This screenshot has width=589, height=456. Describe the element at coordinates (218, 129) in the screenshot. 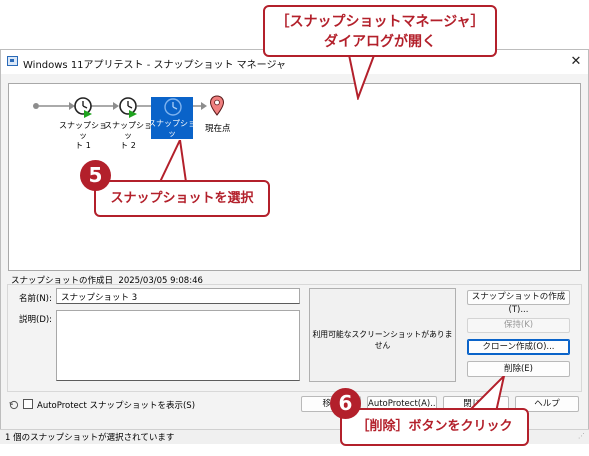

I see `current-state-label: 現在点` at that location.